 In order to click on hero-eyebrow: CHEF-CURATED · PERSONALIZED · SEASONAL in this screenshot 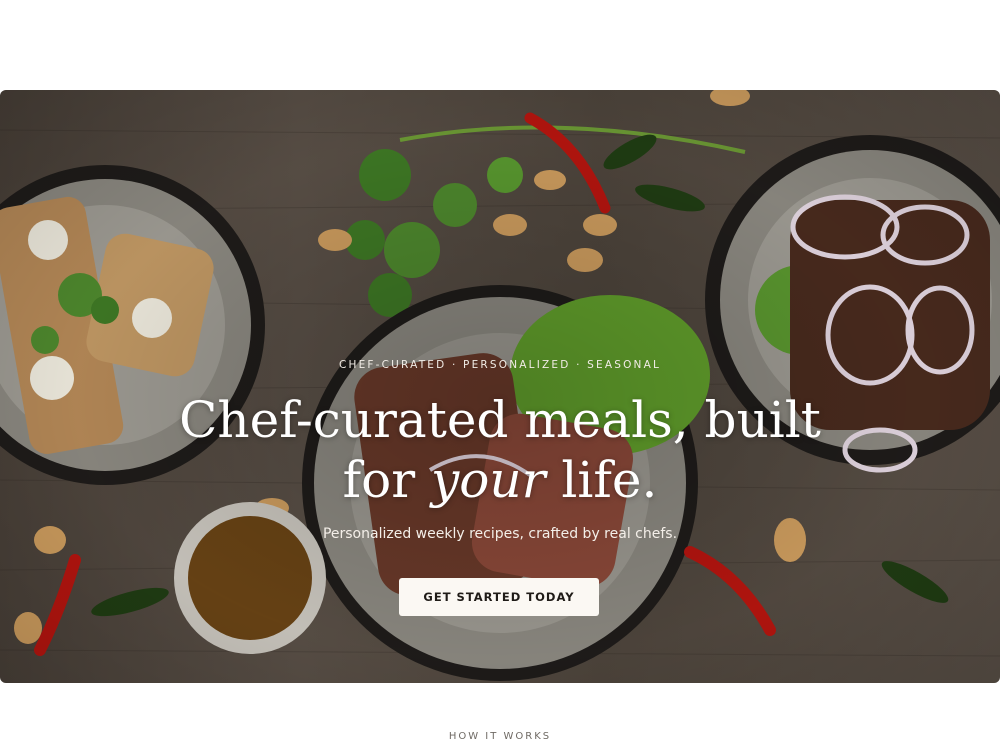, I will do `click(500, 365)`.